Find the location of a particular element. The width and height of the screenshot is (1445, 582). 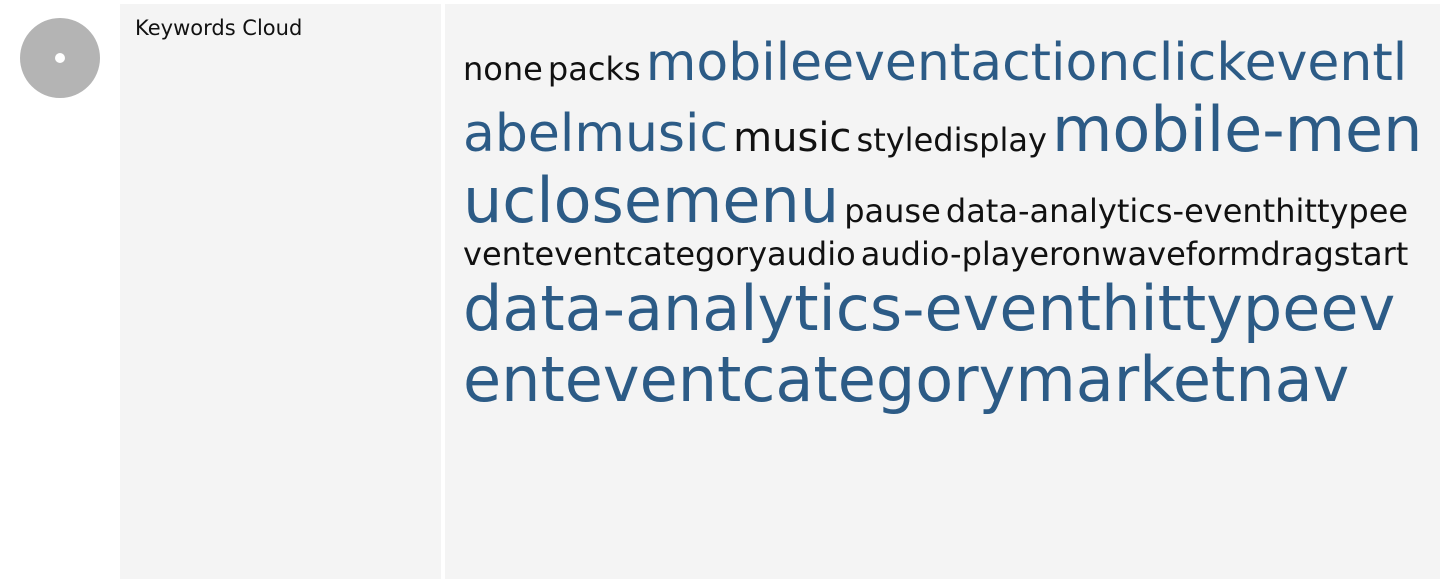

keyword: pause is located at coordinates (892, 211).